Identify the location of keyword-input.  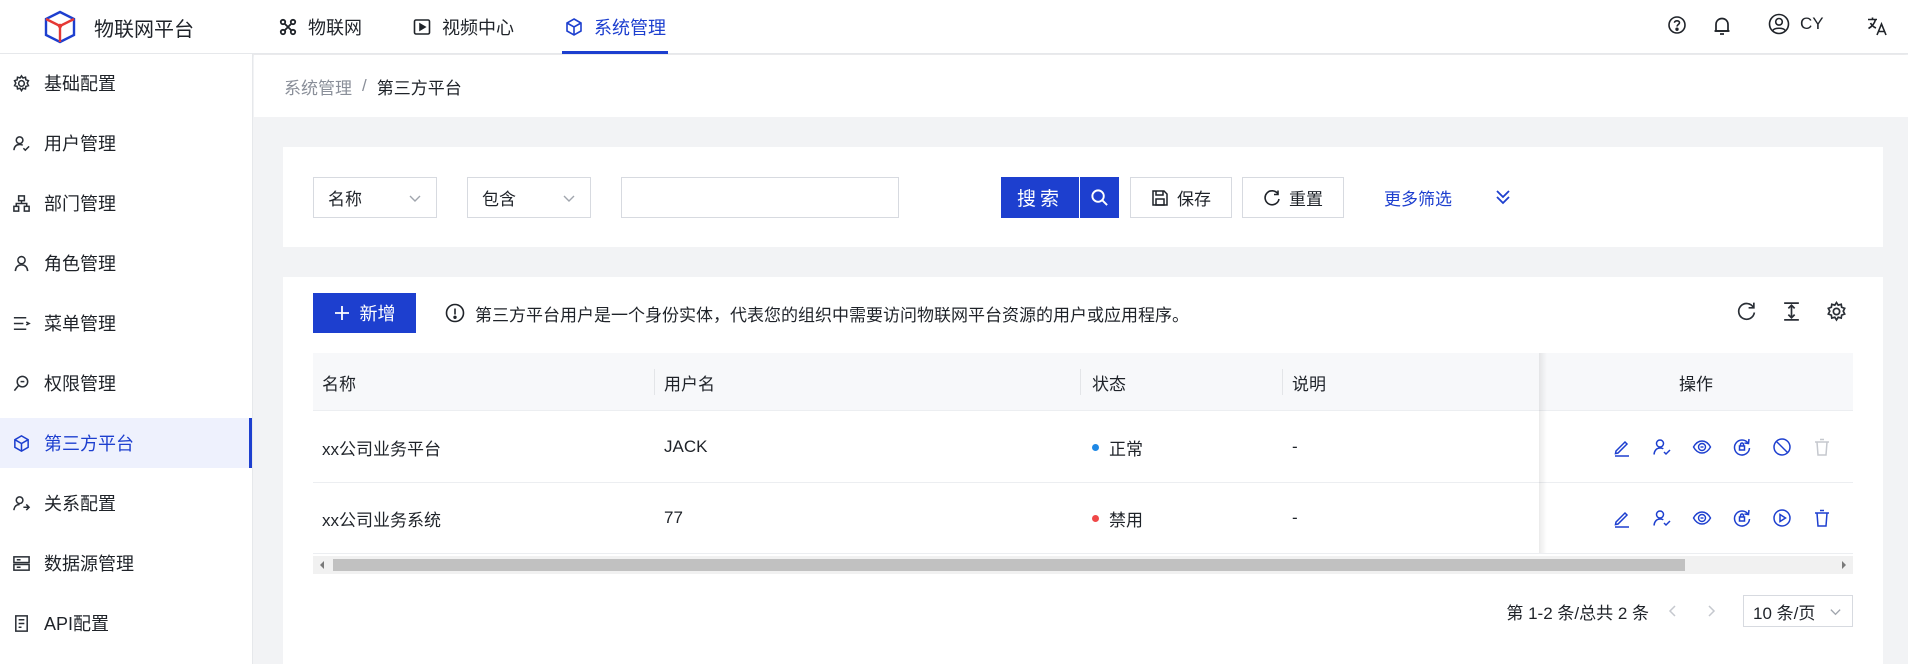
(760, 197).